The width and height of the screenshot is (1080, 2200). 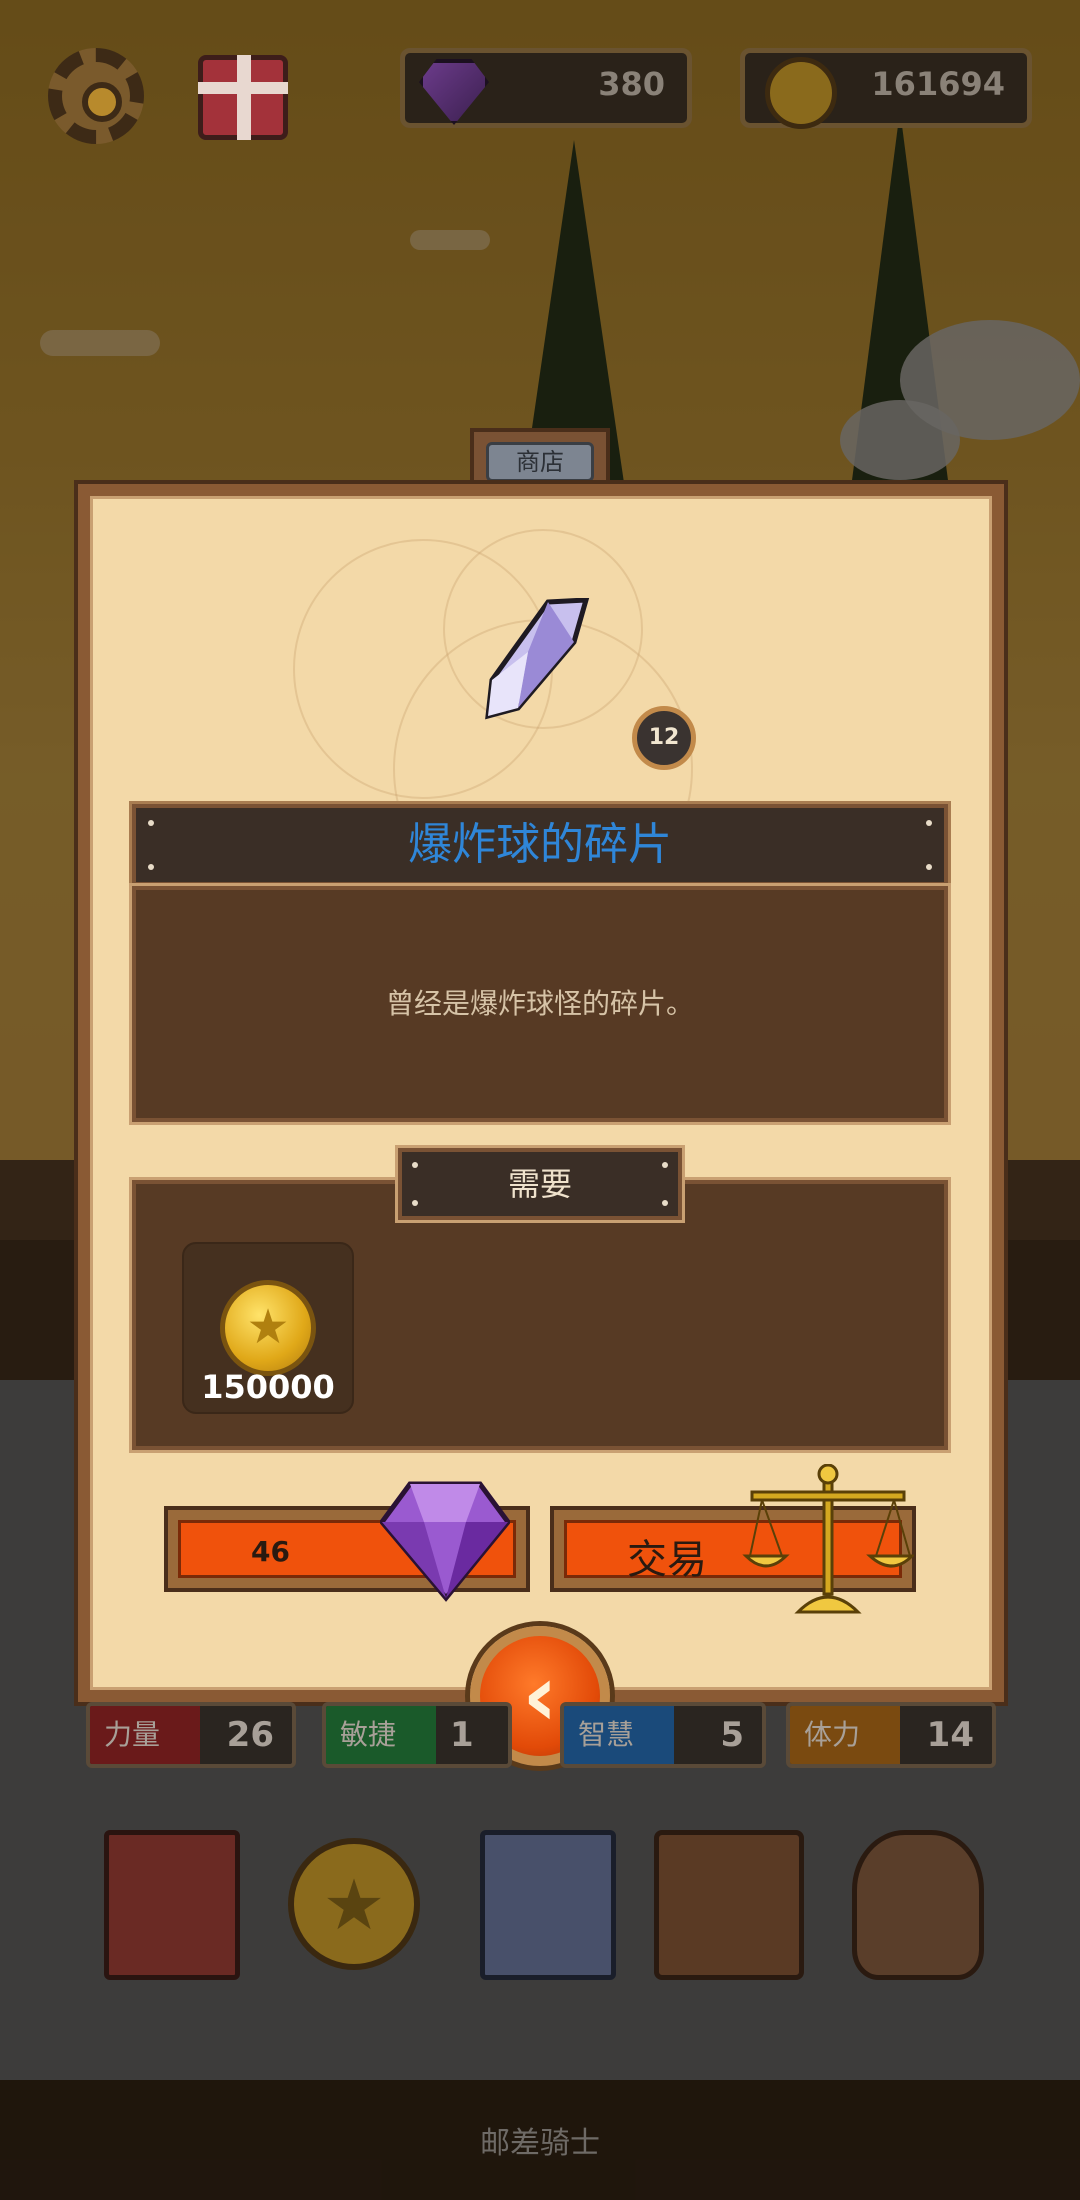 I want to click on gift-icon, so click(x=243, y=97).